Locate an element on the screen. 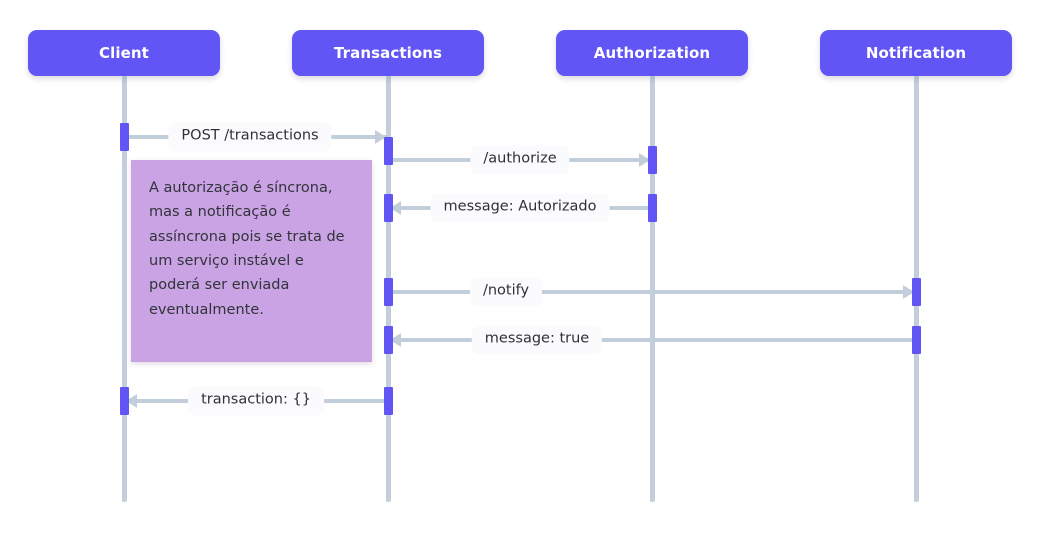  participant-transactions: Transactions is located at coordinates (388, 53).